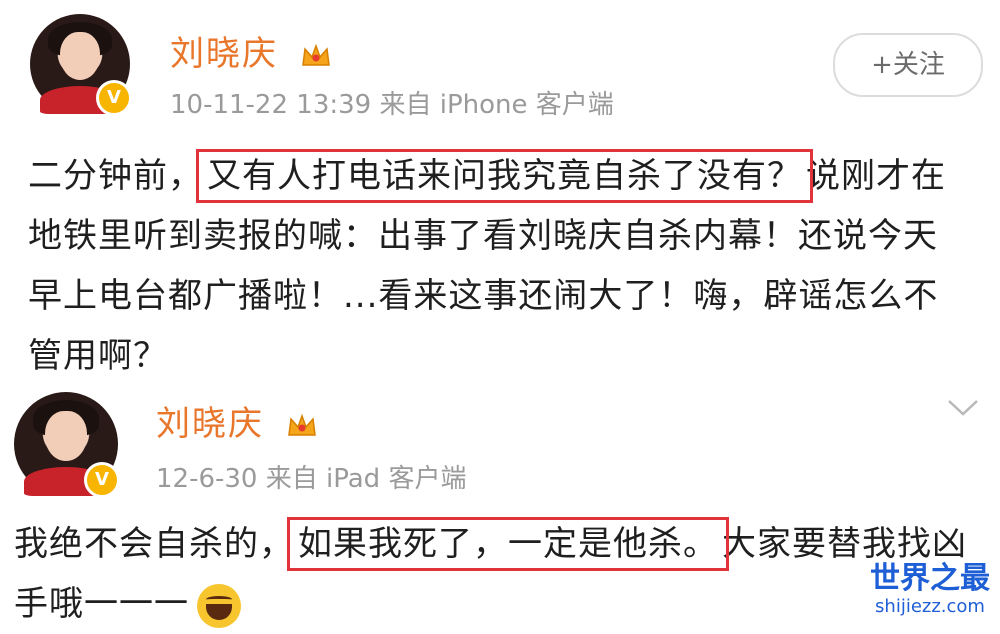 This screenshot has width=1000, height=634. Describe the element at coordinates (301, 424) in the screenshot. I see `crown-icon` at that location.